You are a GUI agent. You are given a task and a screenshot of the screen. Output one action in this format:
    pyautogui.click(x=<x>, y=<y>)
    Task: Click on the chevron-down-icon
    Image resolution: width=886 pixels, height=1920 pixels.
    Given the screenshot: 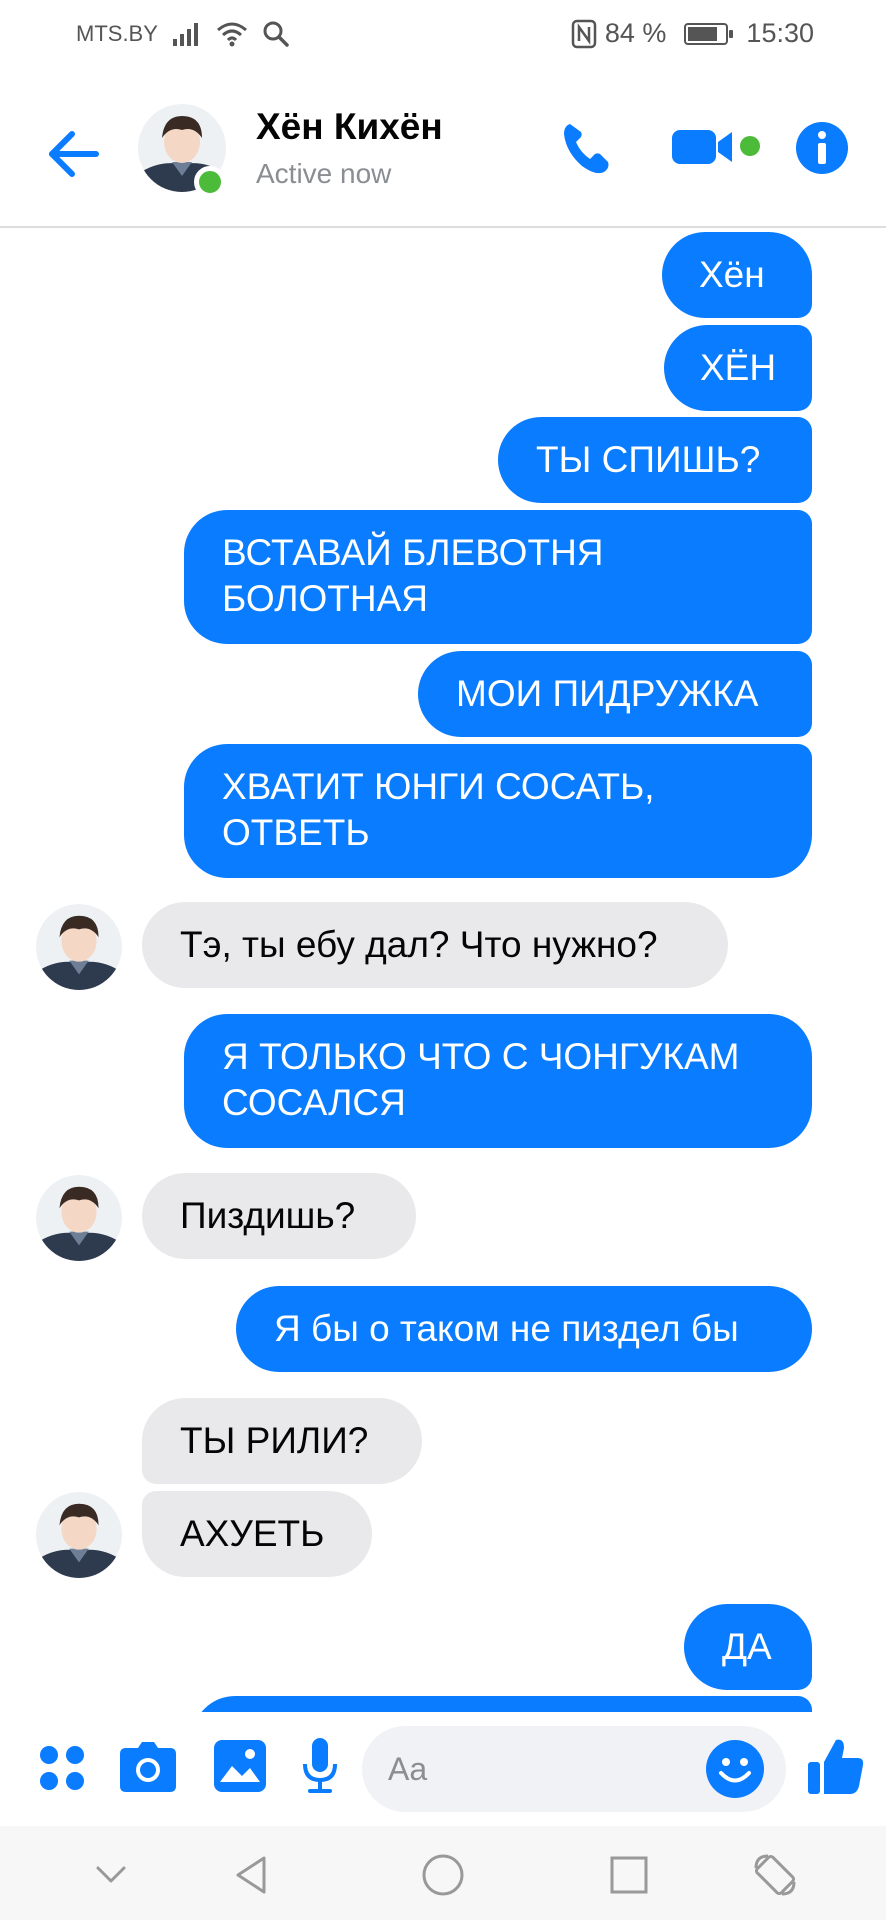 What is the action you would take?
    pyautogui.click(x=111, y=1875)
    